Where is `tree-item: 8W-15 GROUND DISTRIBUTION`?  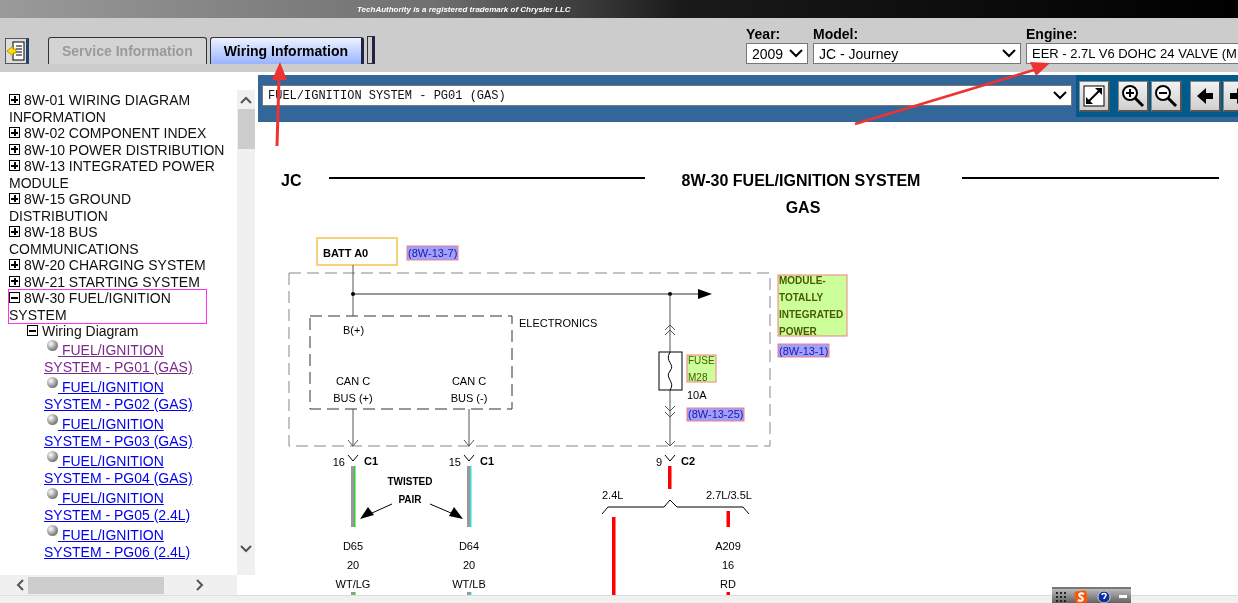 tree-item: 8W-15 GROUND DISTRIBUTION is located at coordinates (117, 207).